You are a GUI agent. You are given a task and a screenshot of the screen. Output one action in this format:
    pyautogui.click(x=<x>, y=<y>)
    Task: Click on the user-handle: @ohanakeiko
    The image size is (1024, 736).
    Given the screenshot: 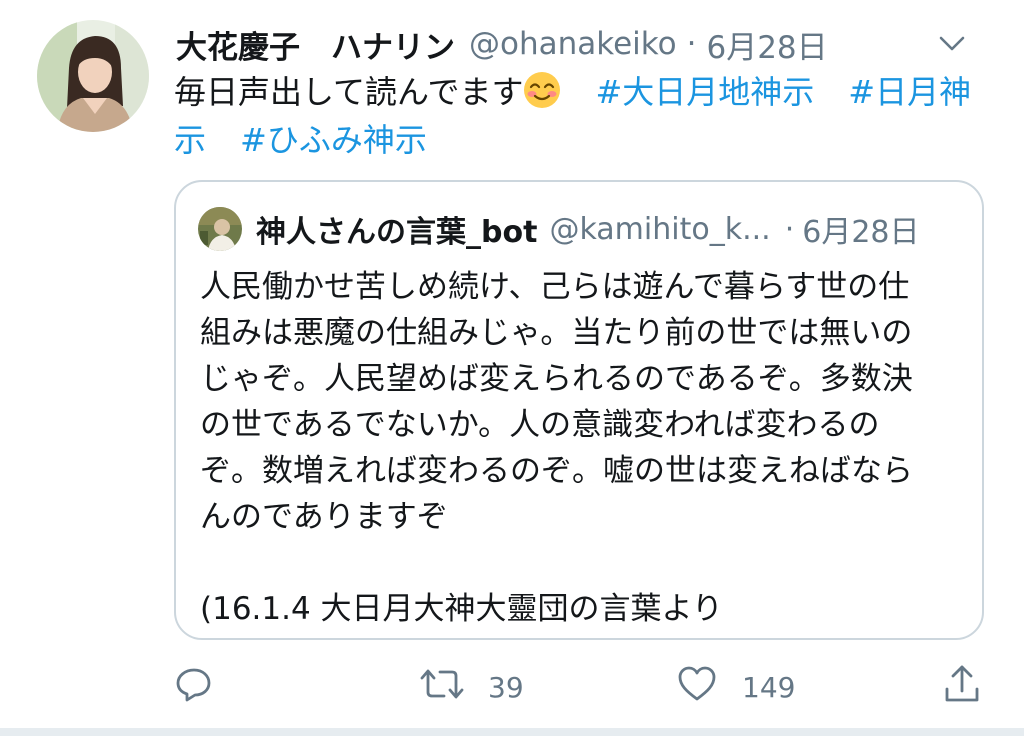 What is the action you would take?
    pyautogui.click(x=573, y=44)
    